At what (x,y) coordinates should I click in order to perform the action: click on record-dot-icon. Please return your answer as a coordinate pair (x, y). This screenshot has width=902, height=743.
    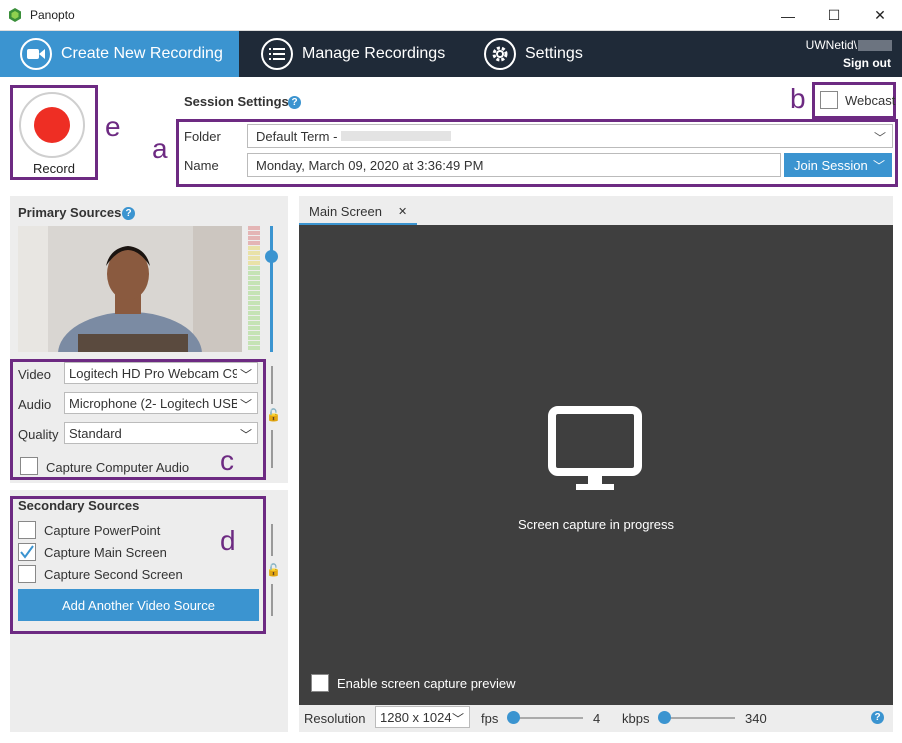
    Looking at the image, I should click on (52, 125).